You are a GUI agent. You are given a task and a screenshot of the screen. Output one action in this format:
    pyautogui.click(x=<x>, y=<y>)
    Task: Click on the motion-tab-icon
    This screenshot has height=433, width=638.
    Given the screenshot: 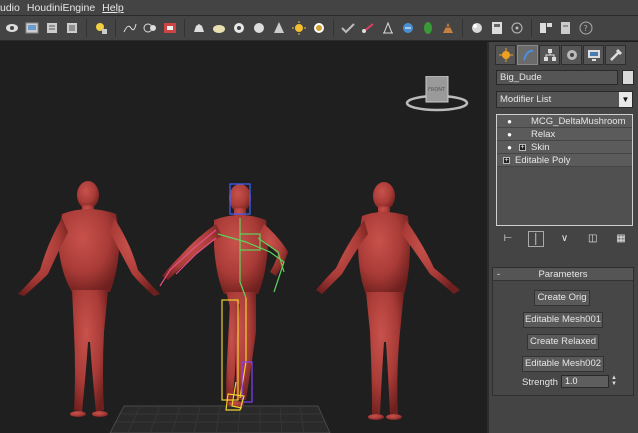 What is the action you would take?
    pyautogui.click(x=571, y=55)
    